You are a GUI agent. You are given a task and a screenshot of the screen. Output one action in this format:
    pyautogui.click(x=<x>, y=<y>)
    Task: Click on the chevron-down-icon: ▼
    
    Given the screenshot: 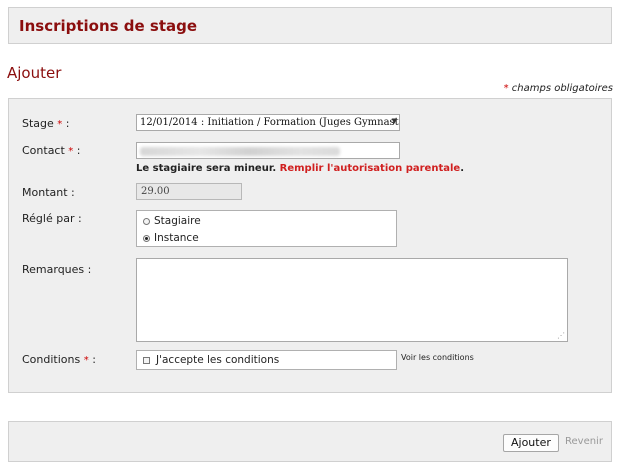 What is the action you would take?
    pyautogui.click(x=394, y=121)
    